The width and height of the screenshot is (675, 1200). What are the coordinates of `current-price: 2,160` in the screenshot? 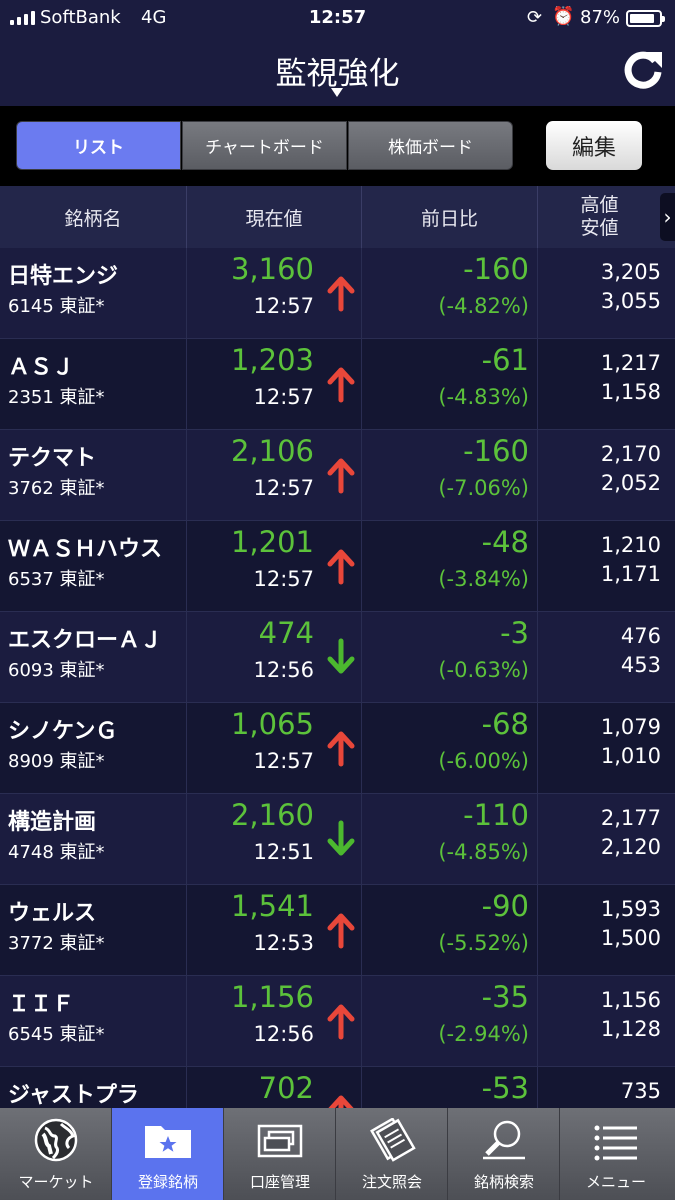 It's located at (272, 815).